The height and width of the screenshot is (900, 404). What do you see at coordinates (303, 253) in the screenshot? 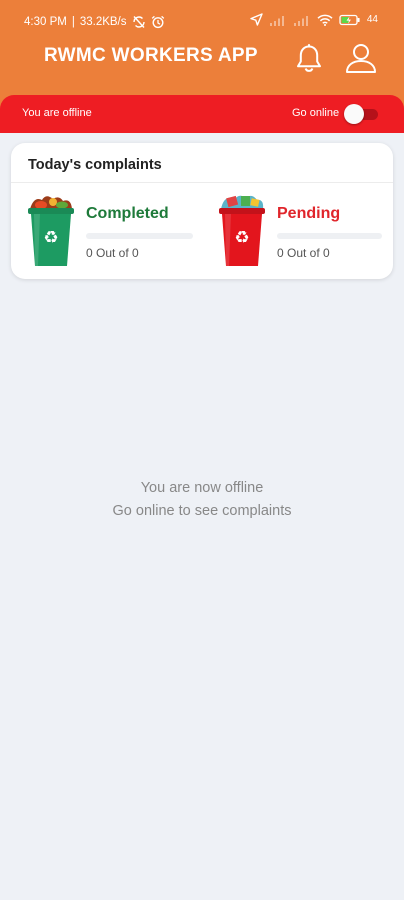
I see `pending-count: 0 Out of 0` at bounding box center [303, 253].